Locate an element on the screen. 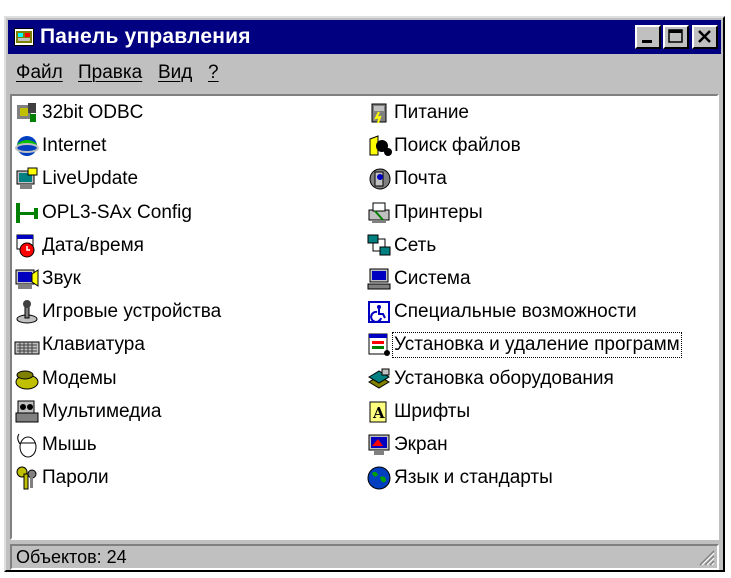 The width and height of the screenshot is (731, 578). fonts-icon: A is located at coordinates (378, 412).